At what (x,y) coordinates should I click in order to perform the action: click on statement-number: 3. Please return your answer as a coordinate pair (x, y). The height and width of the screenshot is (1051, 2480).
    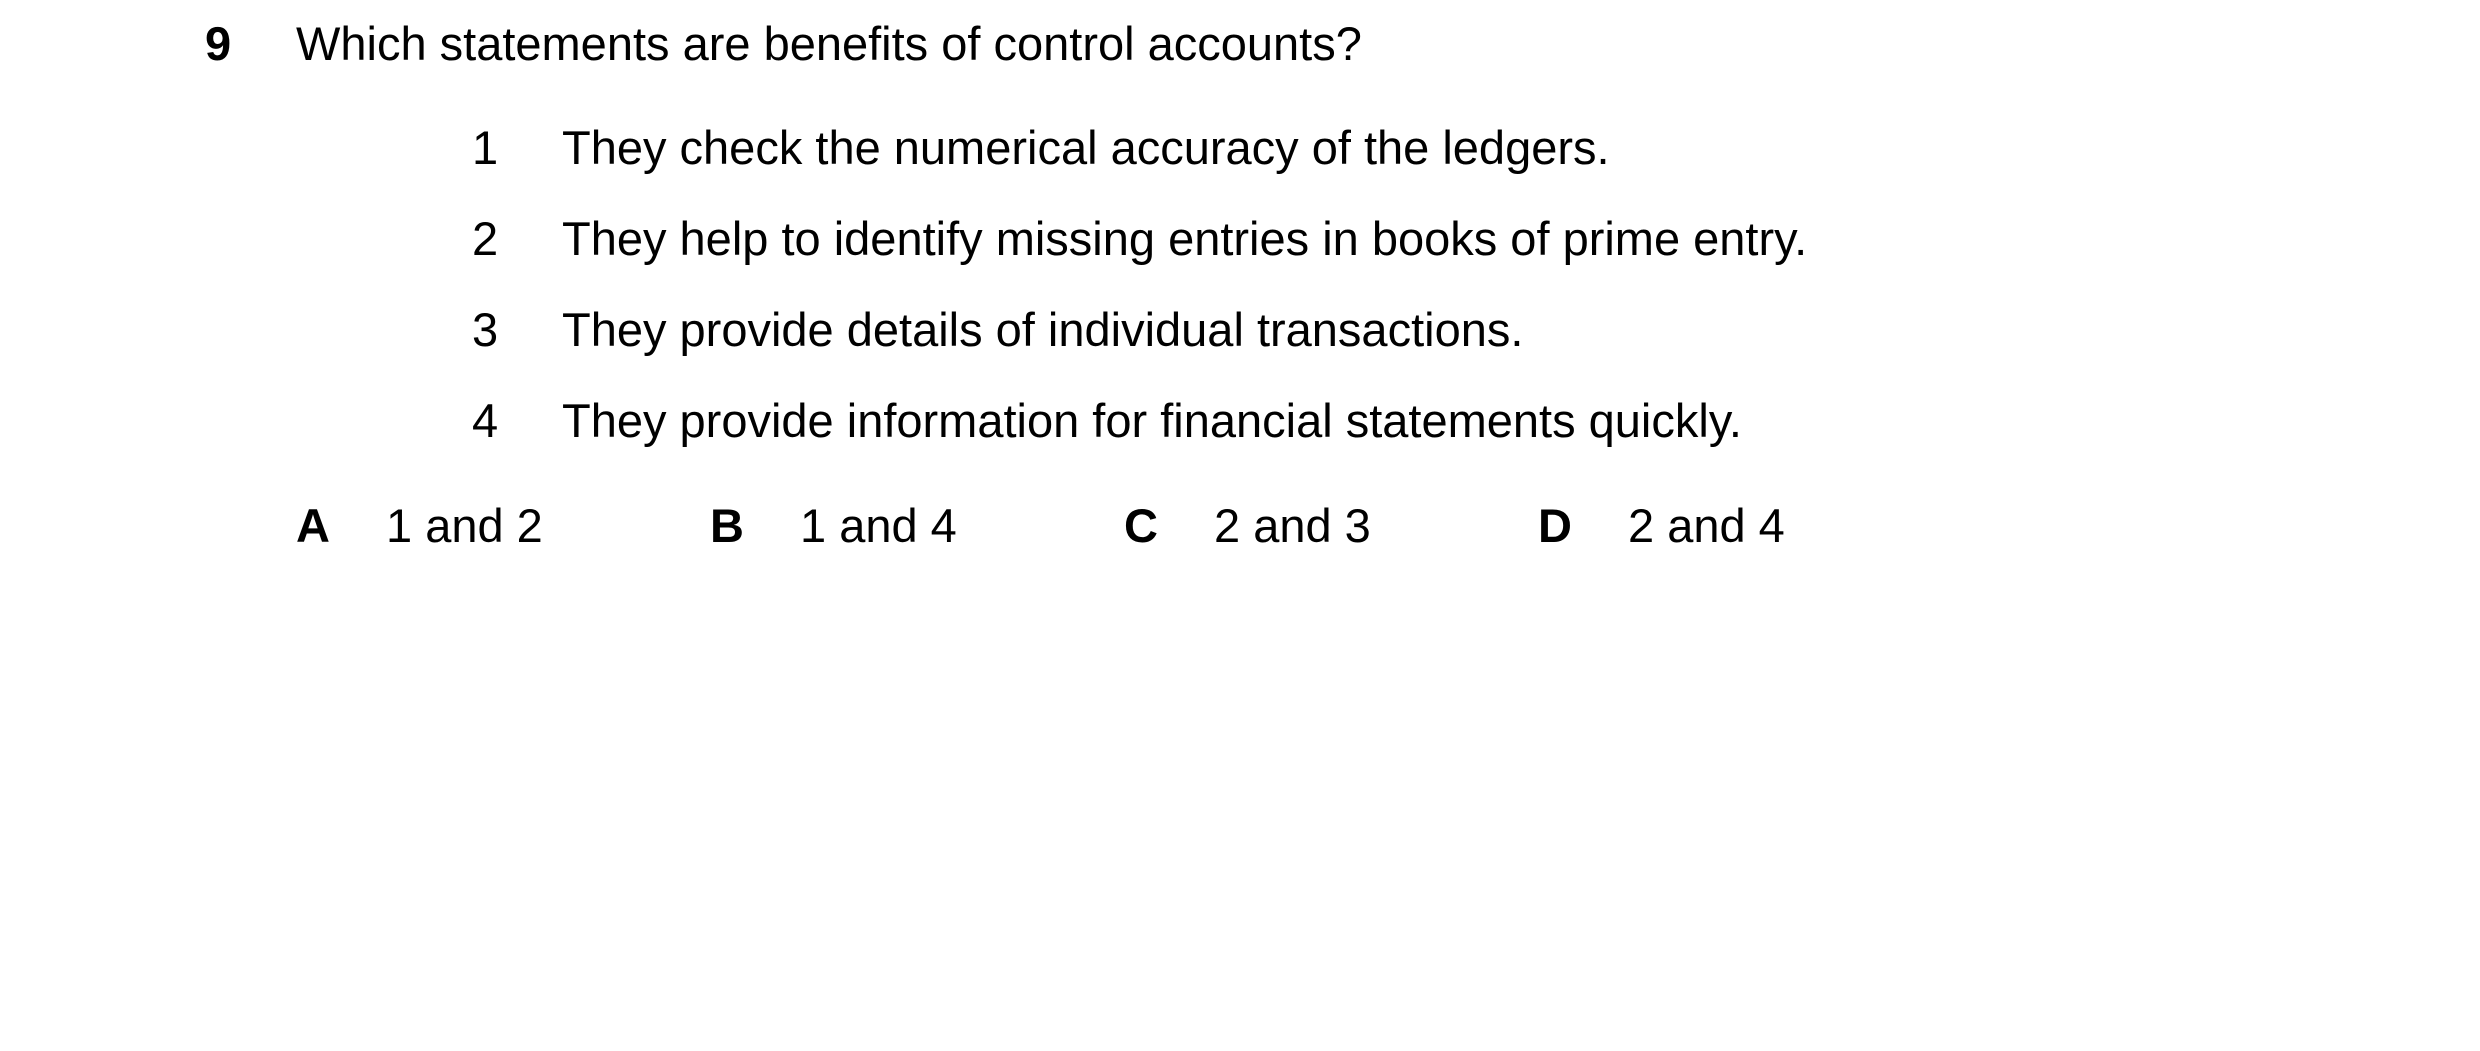
    Looking at the image, I should click on (485, 329).